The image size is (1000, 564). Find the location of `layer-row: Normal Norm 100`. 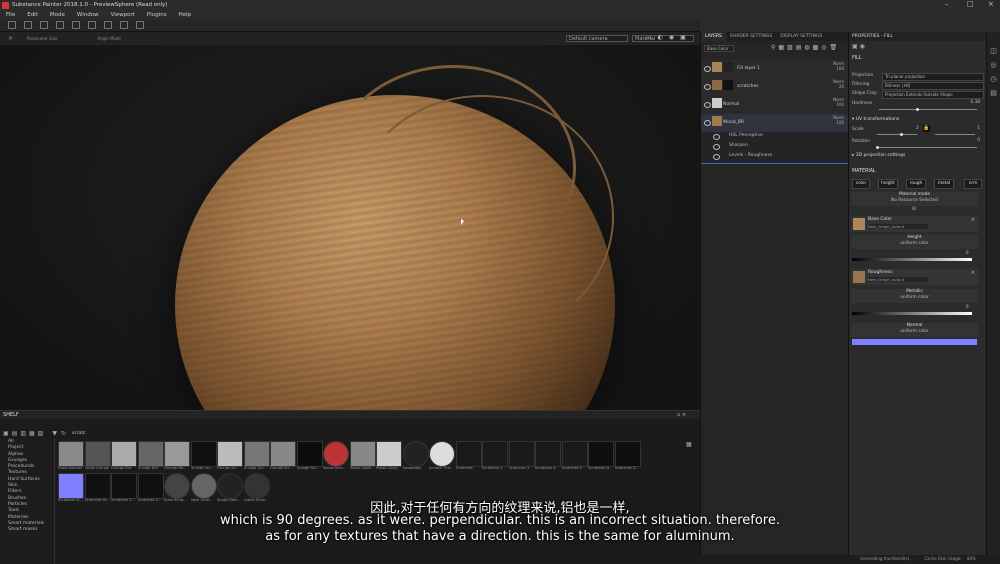

layer-row: Normal Norm 100 is located at coordinates (775, 105).